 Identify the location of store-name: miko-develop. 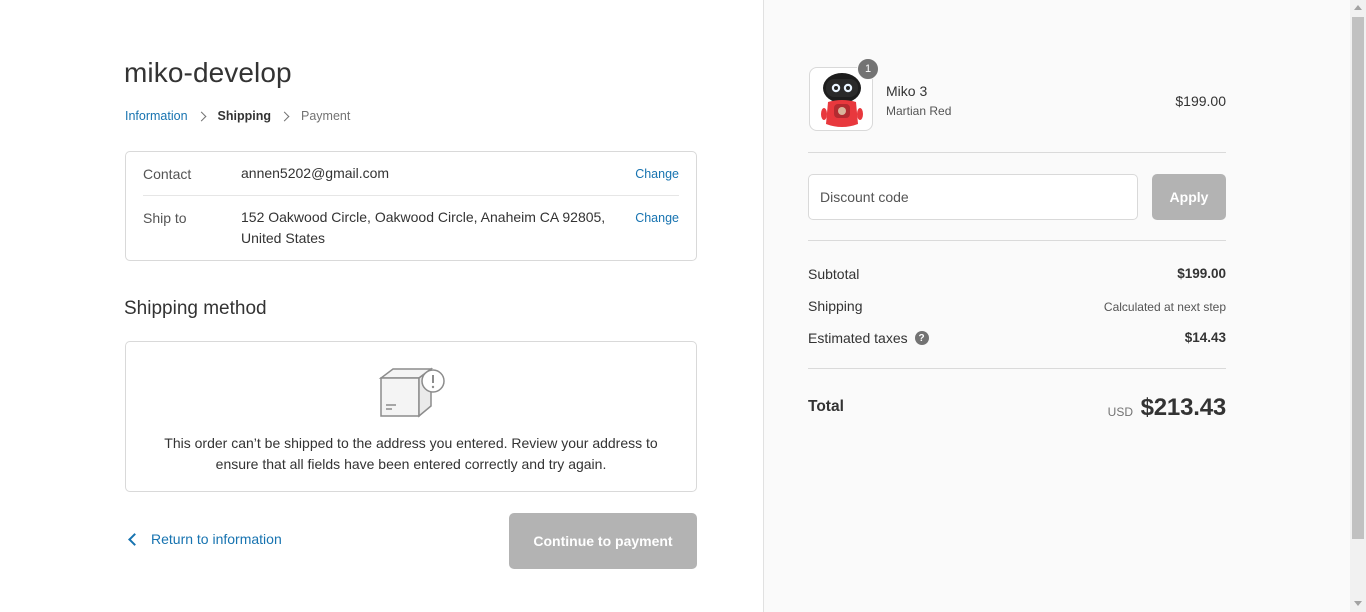
(208, 73).